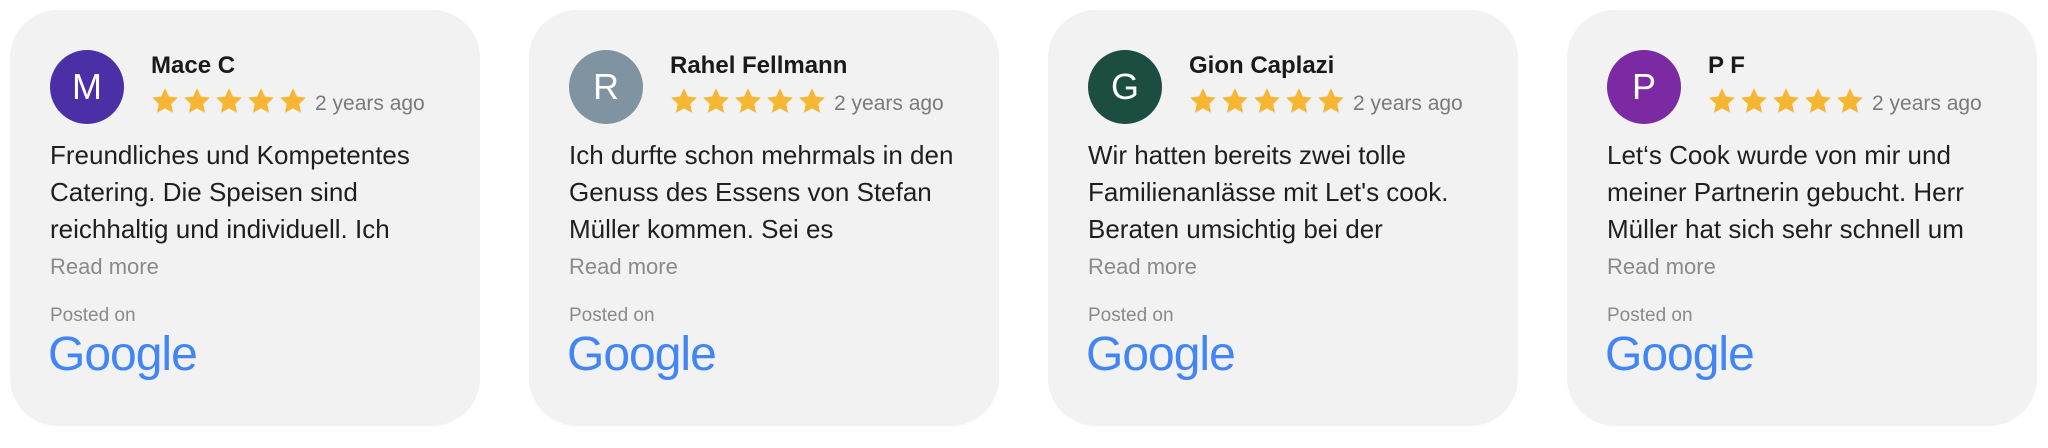 Image resolution: width=2048 pixels, height=448 pixels. What do you see at coordinates (1726, 65) in the screenshot?
I see `reviewer-name: P F` at bounding box center [1726, 65].